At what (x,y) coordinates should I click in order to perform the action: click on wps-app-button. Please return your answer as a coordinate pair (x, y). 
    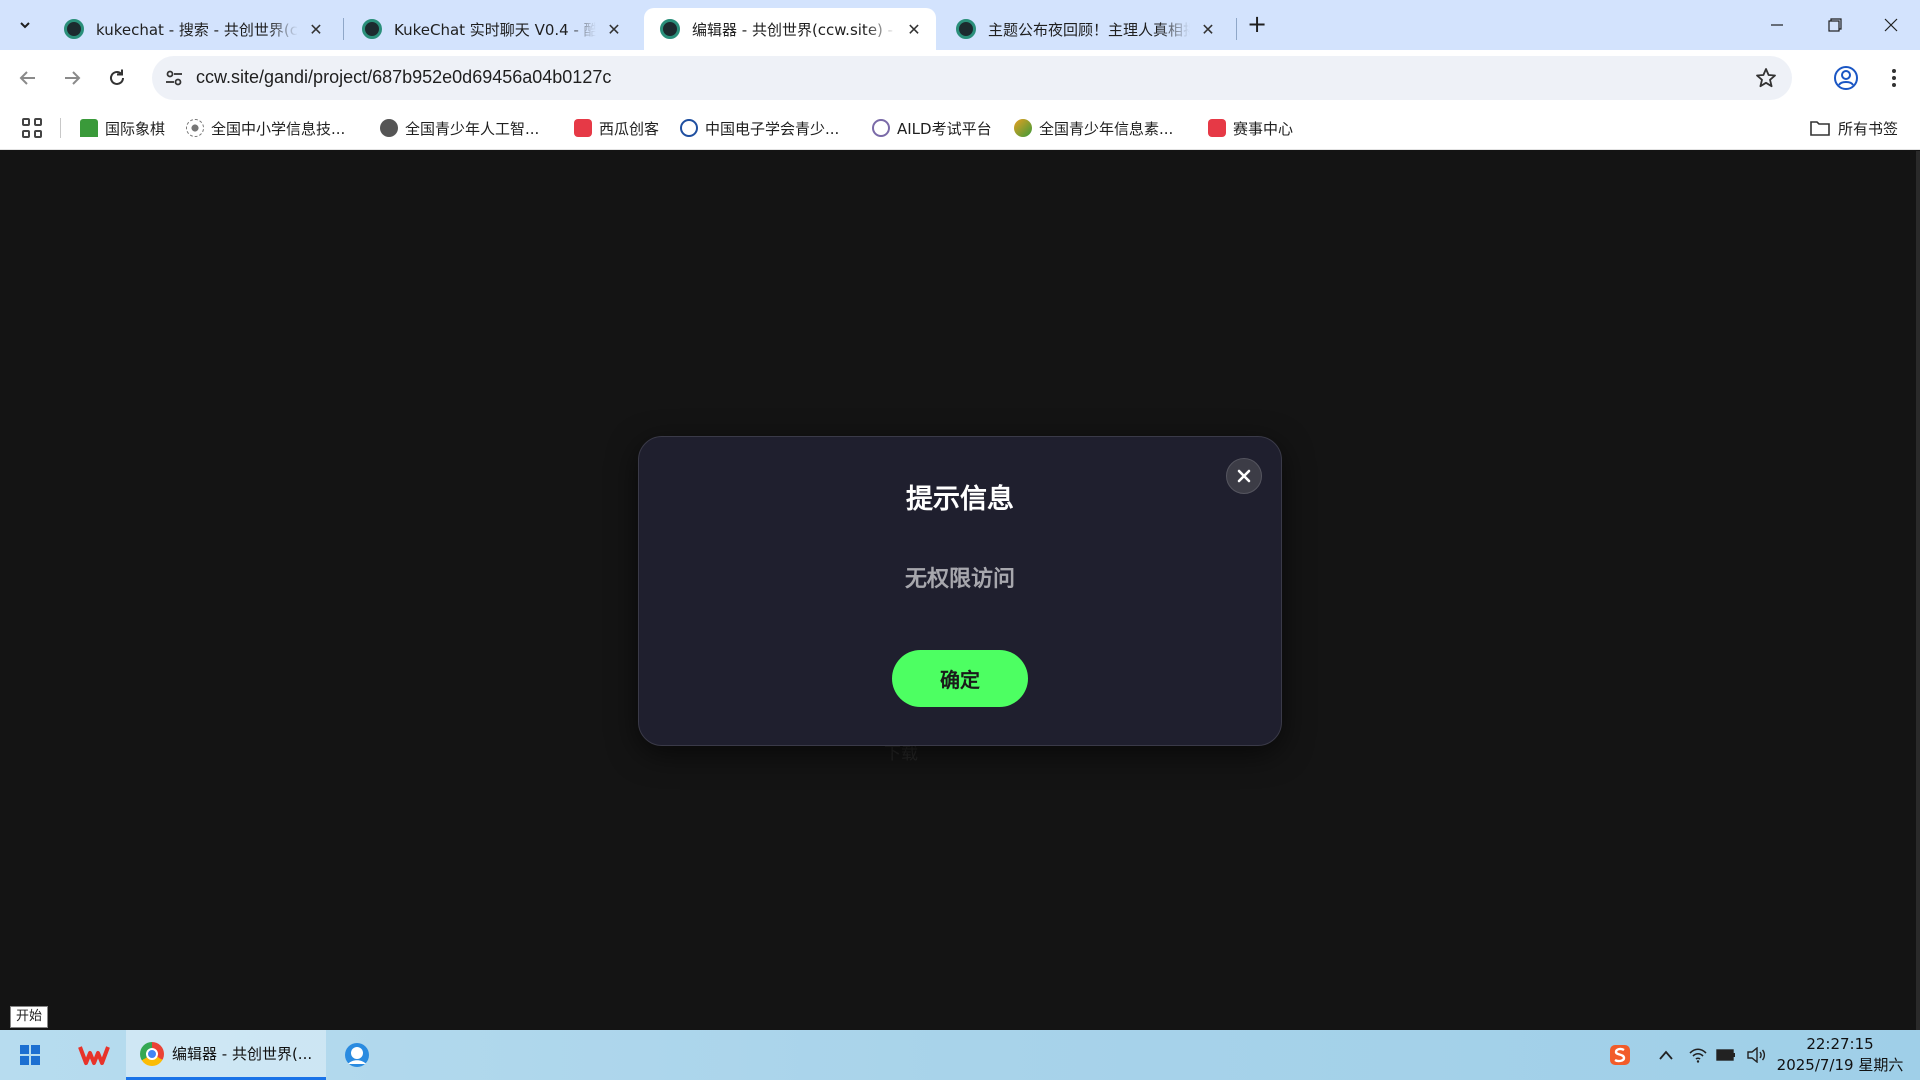
    Looking at the image, I should click on (94, 1055).